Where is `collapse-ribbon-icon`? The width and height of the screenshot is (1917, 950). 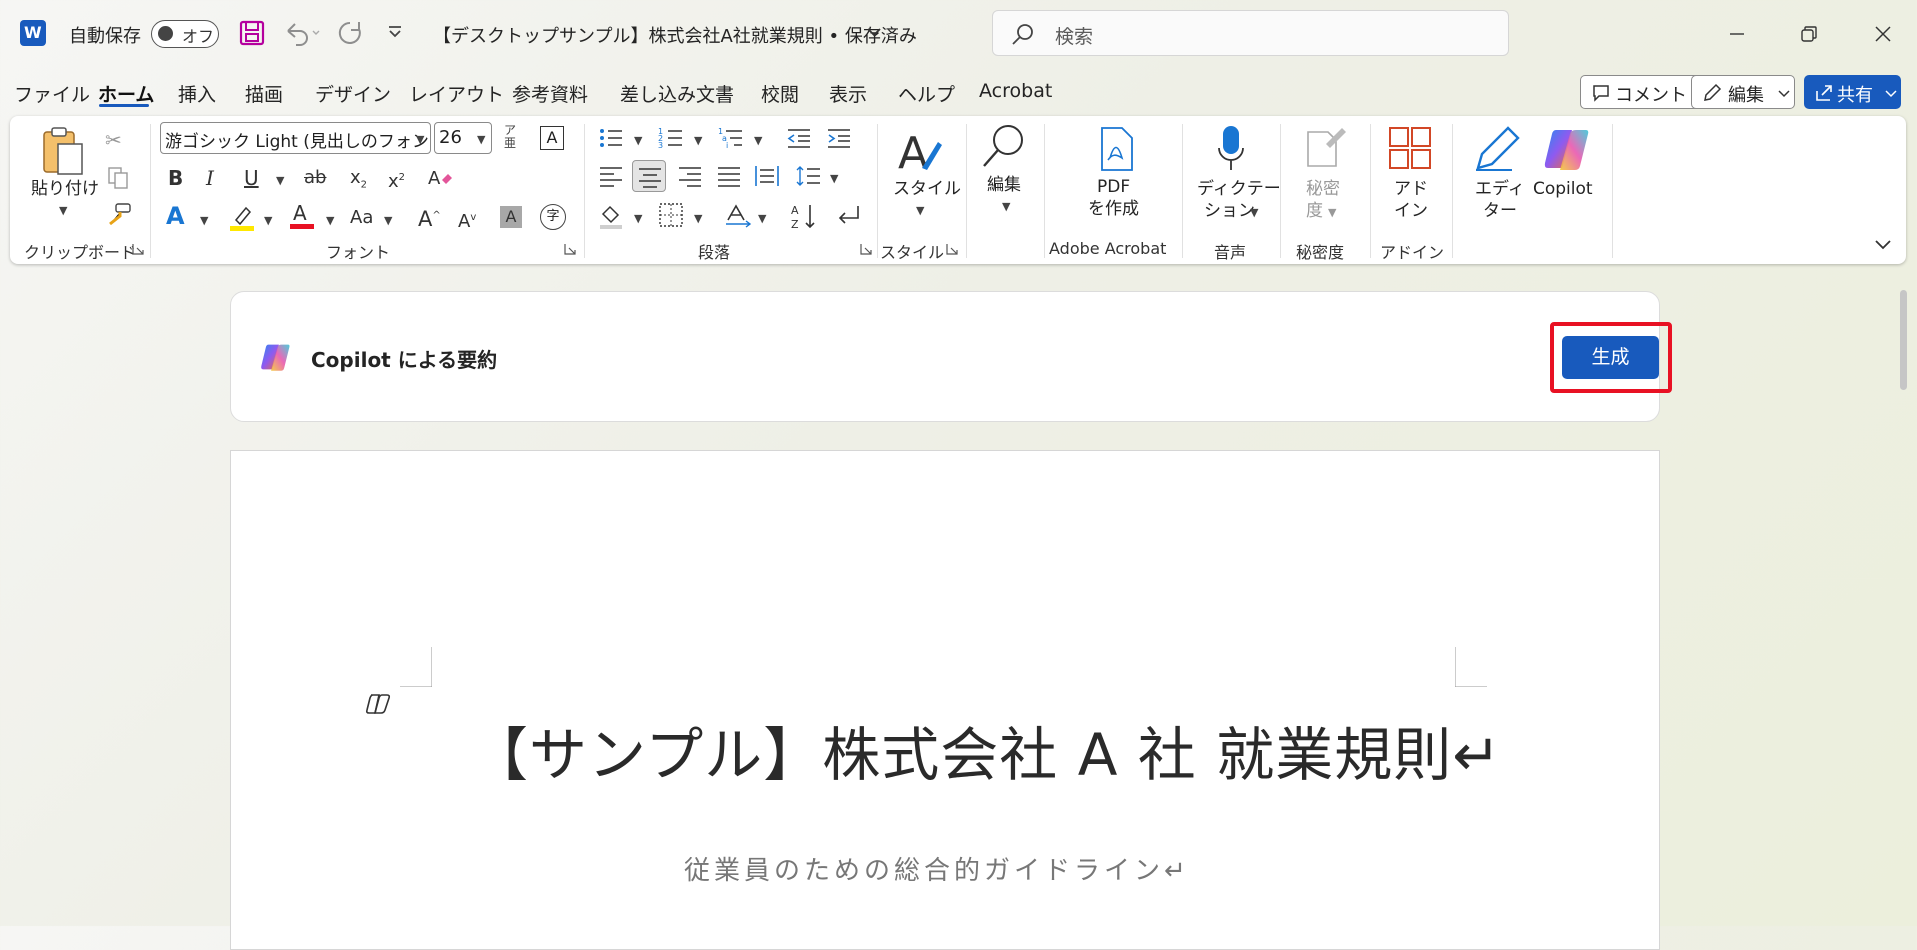
collapse-ribbon-icon is located at coordinates (1883, 245).